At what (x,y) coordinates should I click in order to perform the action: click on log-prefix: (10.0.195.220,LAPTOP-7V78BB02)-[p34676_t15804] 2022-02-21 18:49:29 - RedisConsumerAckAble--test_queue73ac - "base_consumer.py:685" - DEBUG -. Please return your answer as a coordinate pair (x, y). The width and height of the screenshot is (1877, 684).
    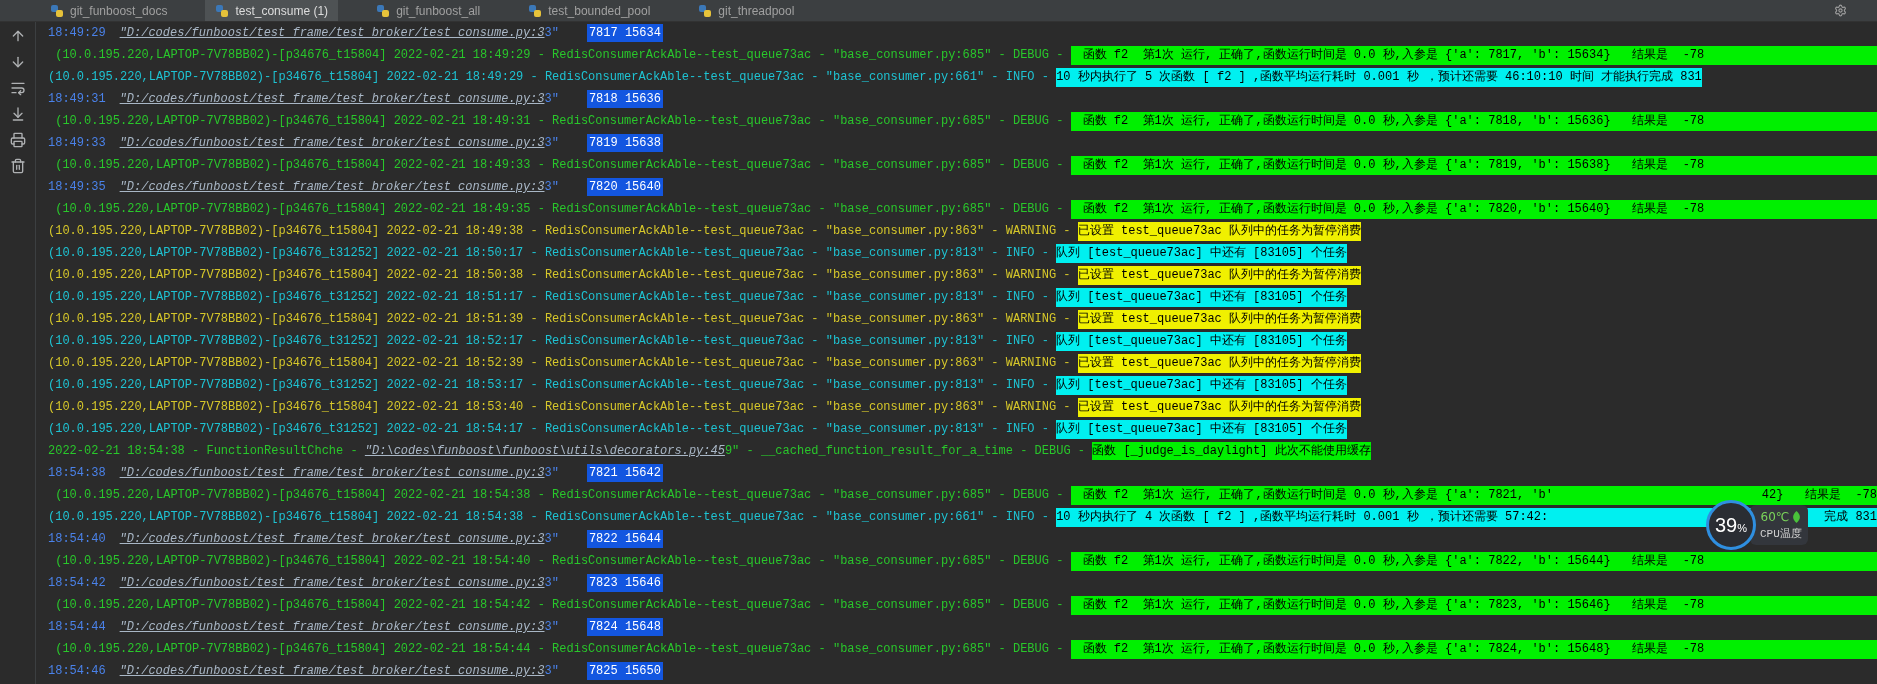
    Looking at the image, I should click on (559, 55).